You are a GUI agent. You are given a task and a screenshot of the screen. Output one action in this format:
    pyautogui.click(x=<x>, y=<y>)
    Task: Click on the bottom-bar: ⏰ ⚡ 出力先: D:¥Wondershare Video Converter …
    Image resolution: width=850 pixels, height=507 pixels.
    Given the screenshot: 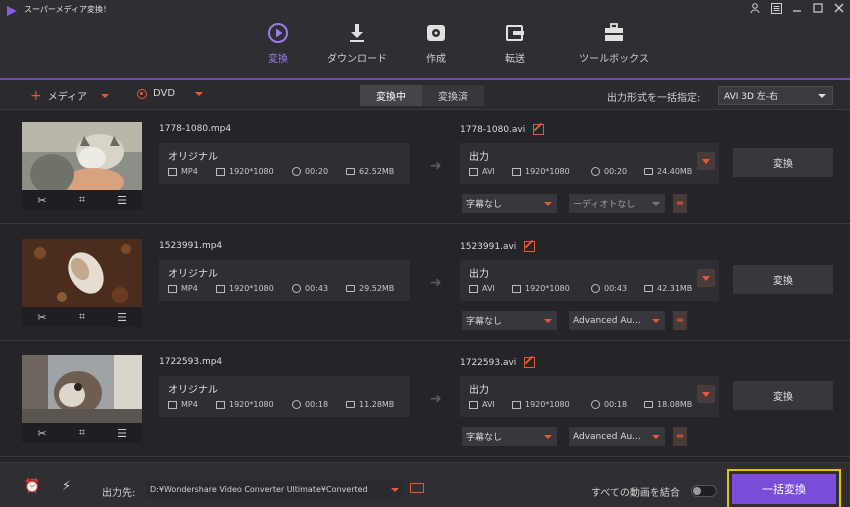 What is the action you would take?
    pyautogui.click(x=425, y=484)
    